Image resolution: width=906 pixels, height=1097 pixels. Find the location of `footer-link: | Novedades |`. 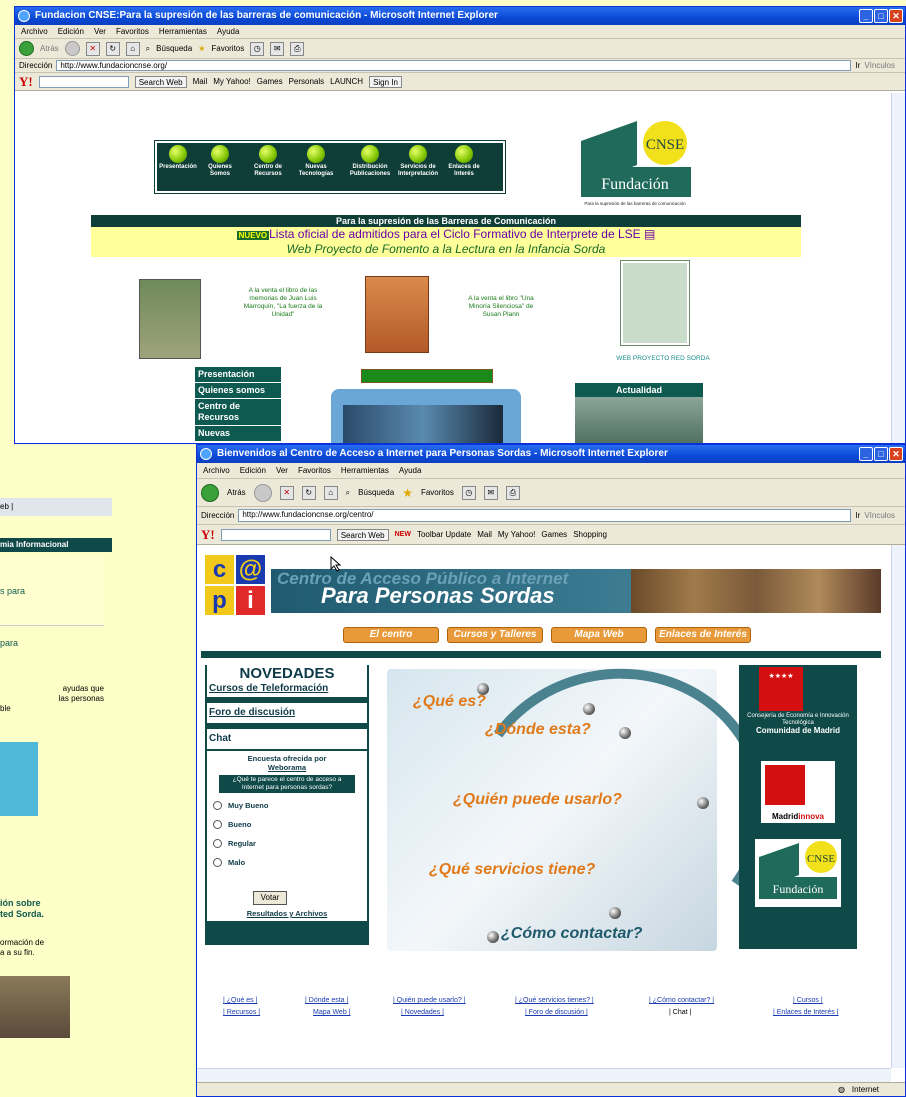

footer-link: | Novedades | is located at coordinates (422, 1012).